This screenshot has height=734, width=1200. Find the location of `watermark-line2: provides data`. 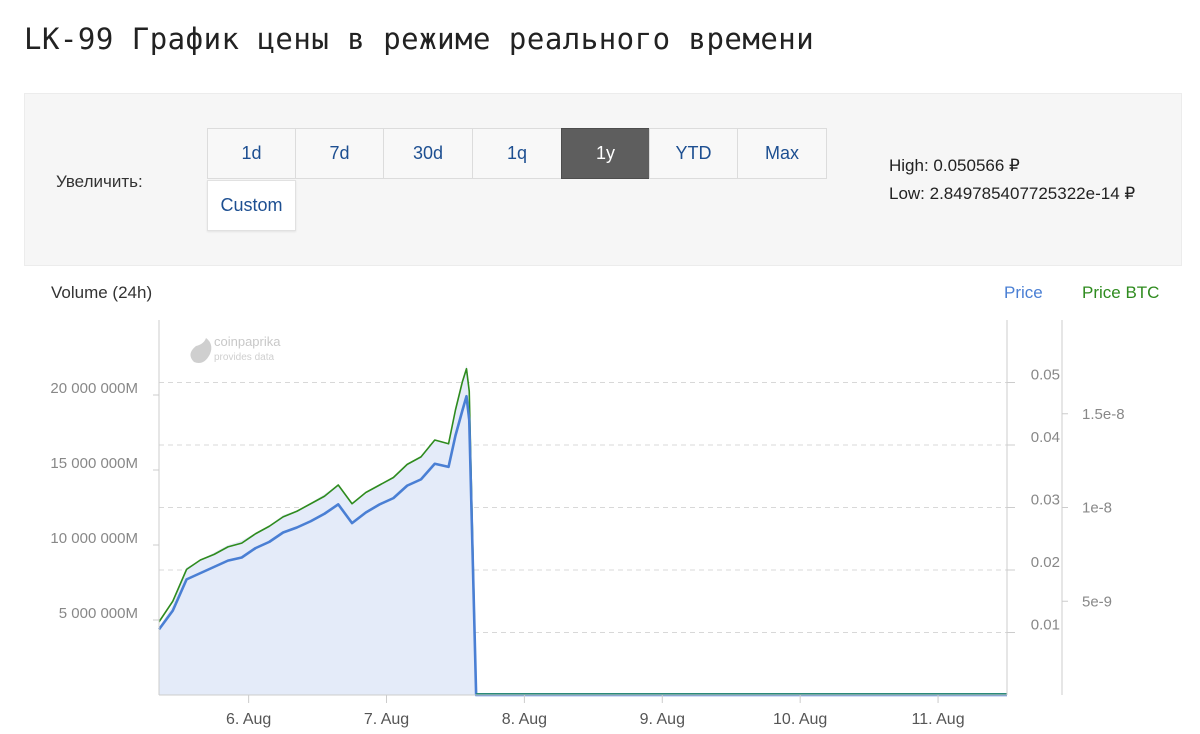

watermark-line2: provides data is located at coordinates (244, 357).